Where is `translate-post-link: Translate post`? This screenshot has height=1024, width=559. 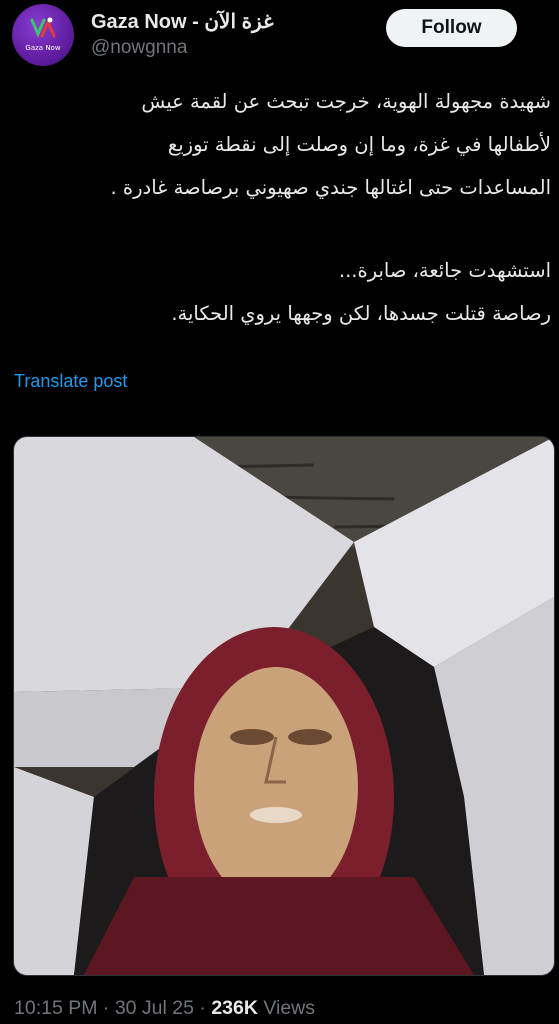 translate-post-link: Translate post is located at coordinates (70, 381).